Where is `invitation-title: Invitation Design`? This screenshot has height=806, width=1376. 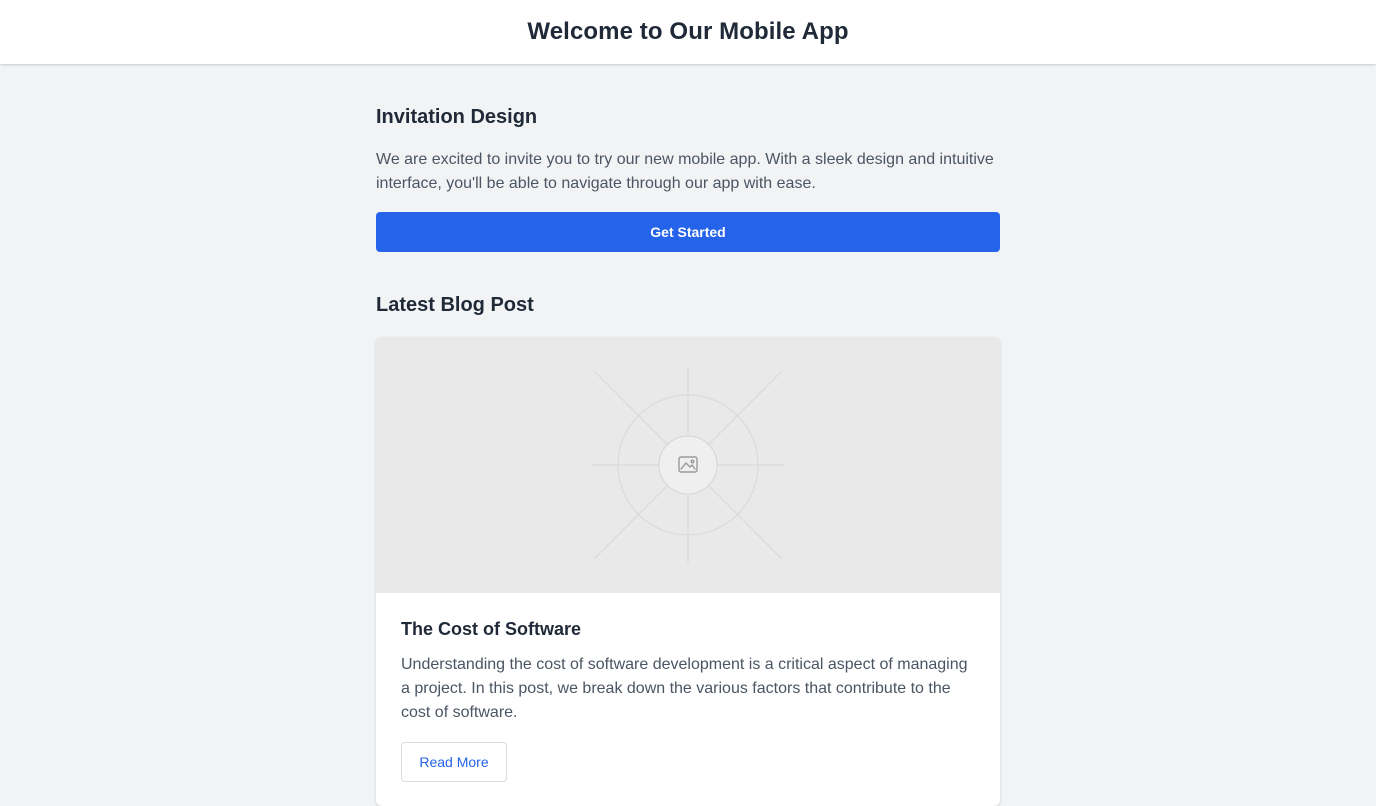
invitation-title: Invitation Design is located at coordinates (457, 117).